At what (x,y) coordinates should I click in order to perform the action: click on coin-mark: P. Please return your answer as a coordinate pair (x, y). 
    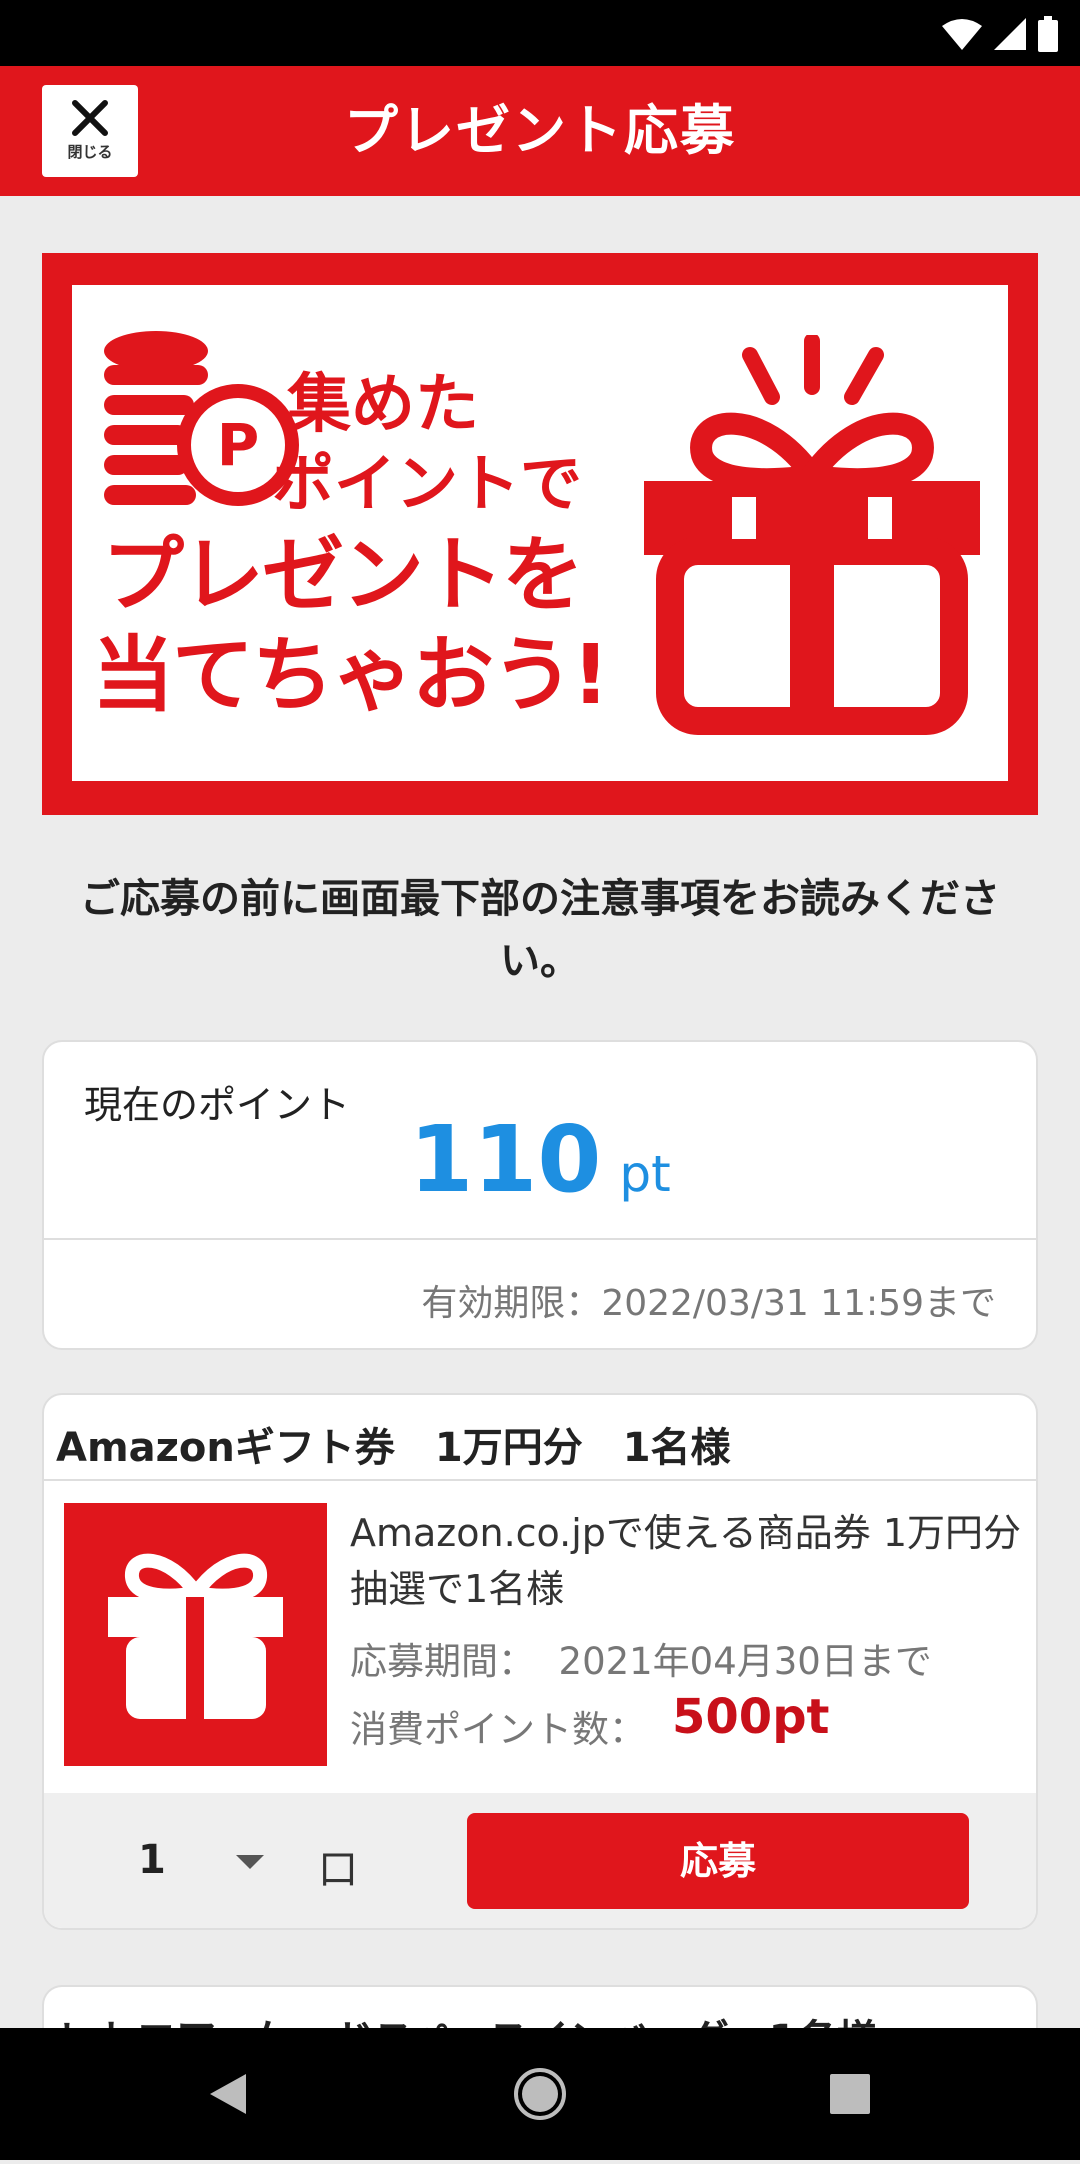
    Looking at the image, I should click on (238, 445).